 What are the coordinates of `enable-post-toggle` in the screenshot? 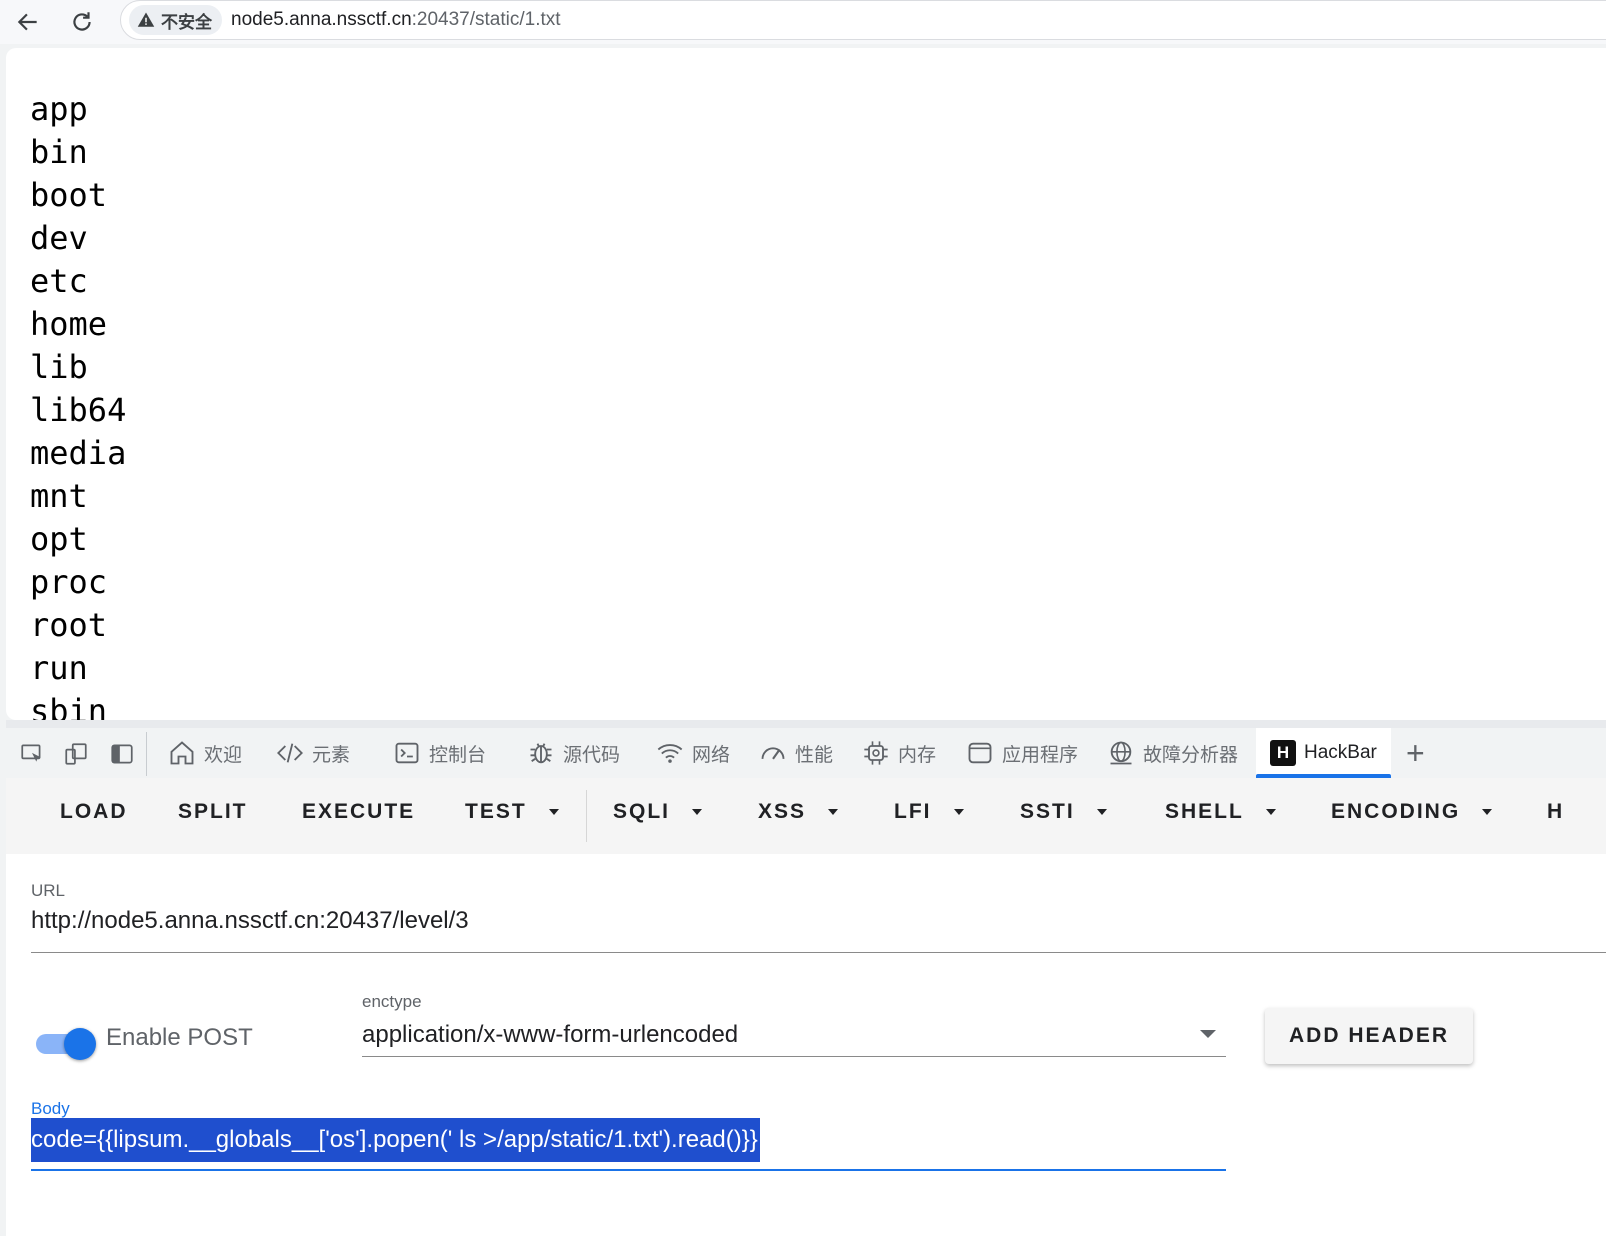 It's located at (66, 1044).